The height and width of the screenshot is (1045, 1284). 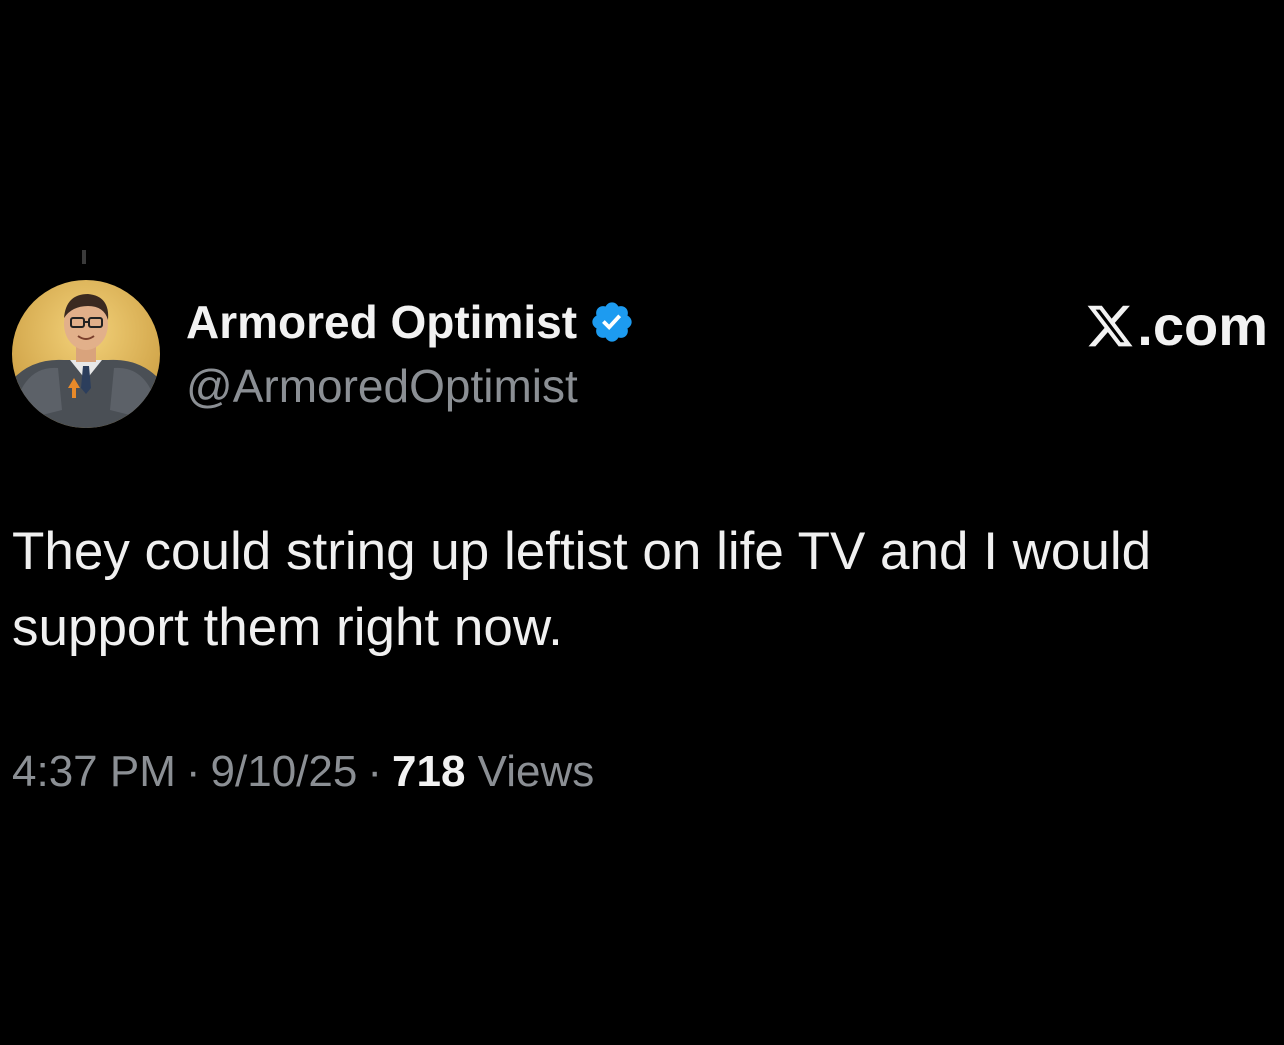 What do you see at coordinates (428, 771) in the screenshot?
I see `views-count: 718` at bounding box center [428, 771].